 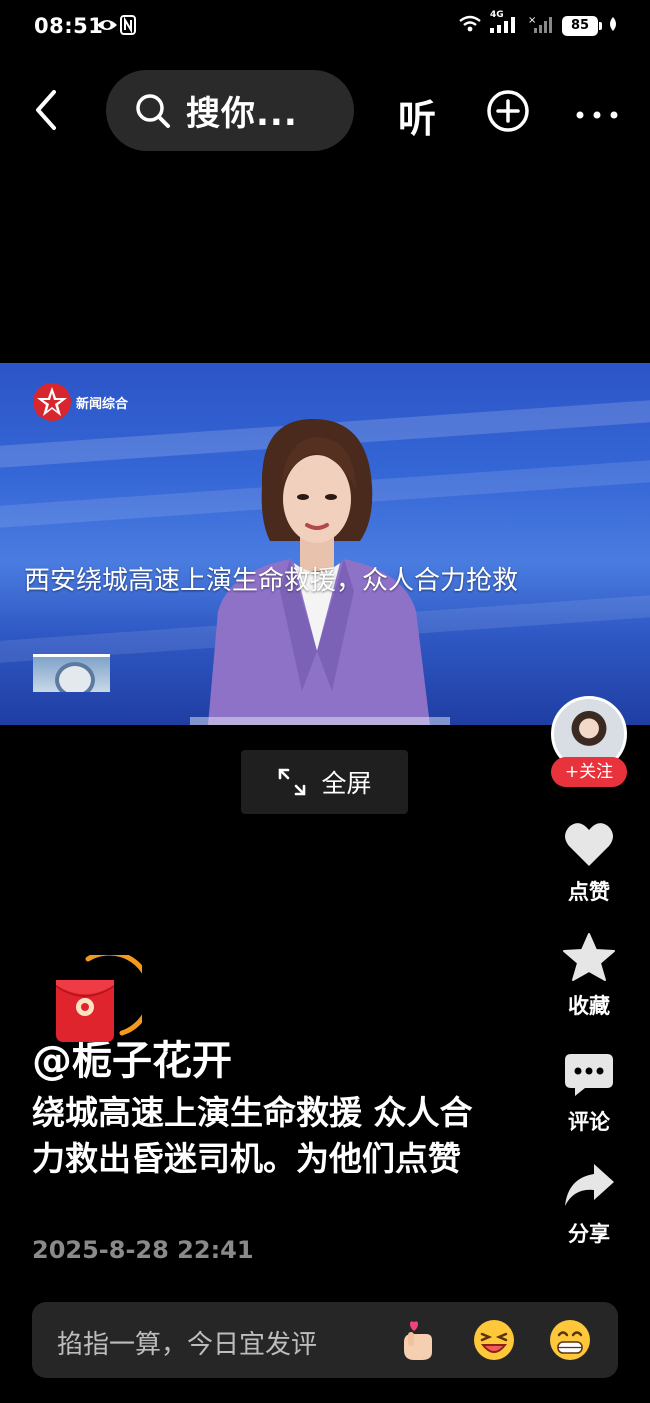 I want to click on grinning-emoji-icon, so click(x=570, y=1340).